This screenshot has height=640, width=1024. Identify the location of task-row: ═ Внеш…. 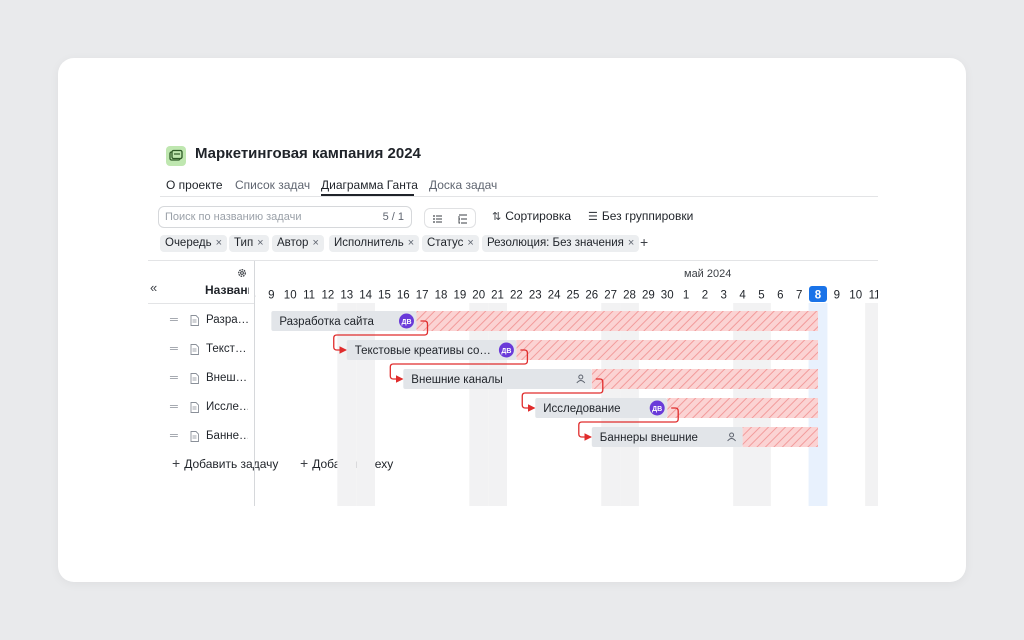
(209, 379).